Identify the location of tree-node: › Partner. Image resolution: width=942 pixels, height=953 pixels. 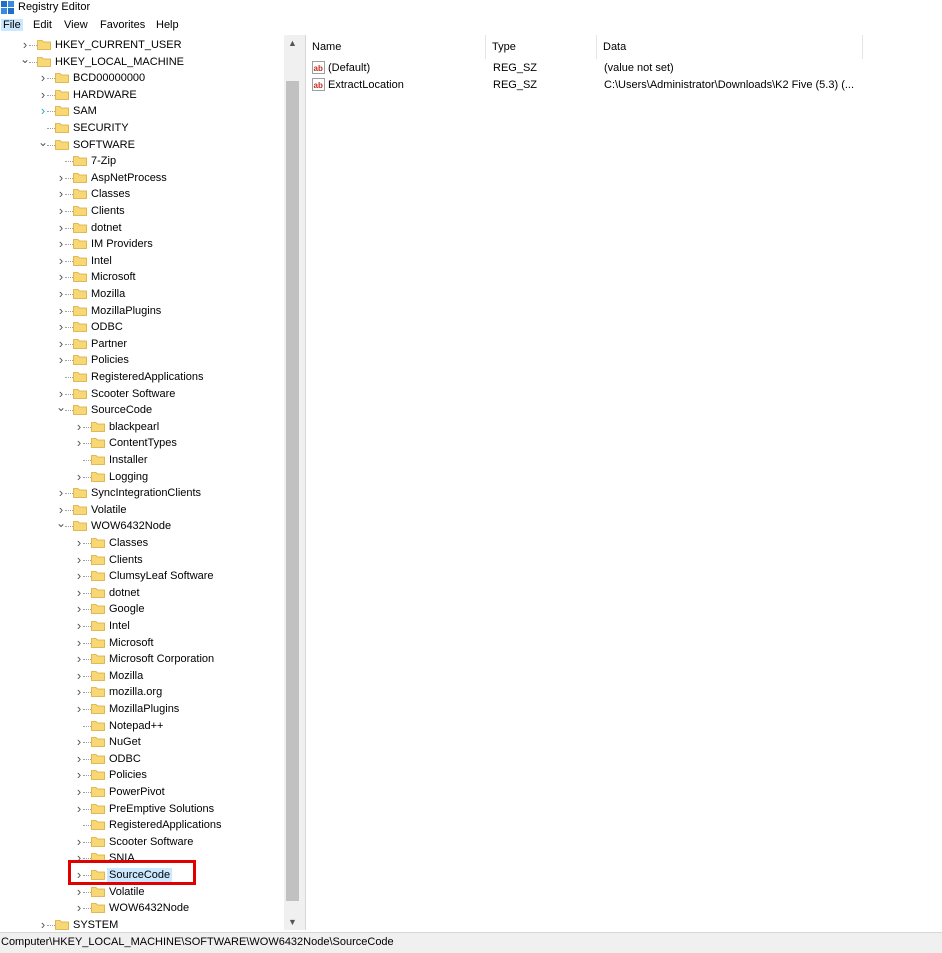
(142, 344).